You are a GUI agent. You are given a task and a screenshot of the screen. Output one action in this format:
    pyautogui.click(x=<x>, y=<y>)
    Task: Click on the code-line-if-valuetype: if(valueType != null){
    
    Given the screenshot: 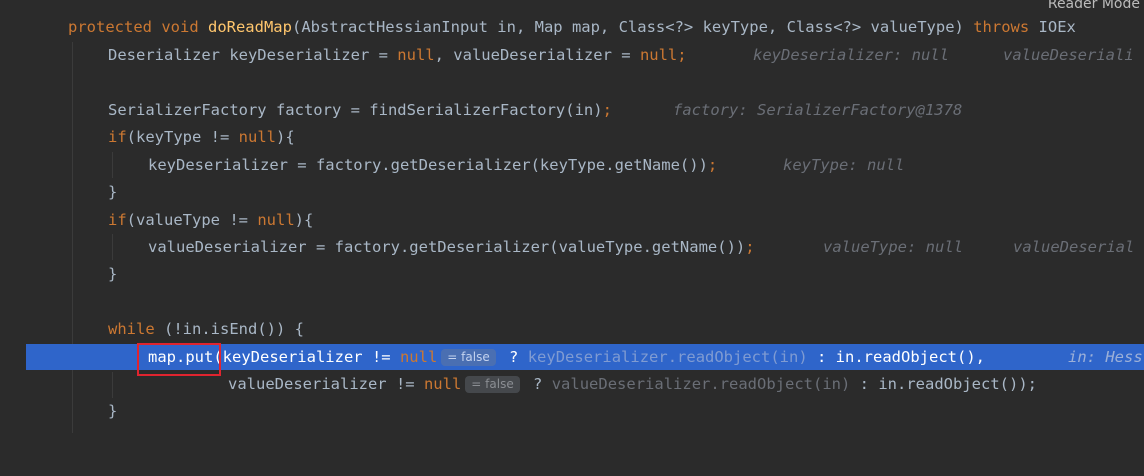 What is the action you would take?
    pyautogui.click(x=572, y=220)
    